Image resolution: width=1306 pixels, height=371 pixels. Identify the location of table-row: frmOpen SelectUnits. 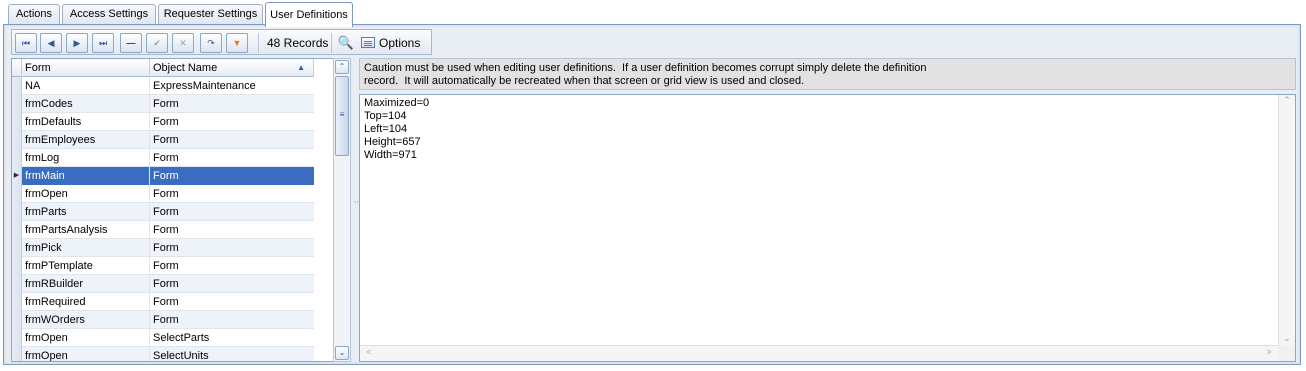
(163, 354).